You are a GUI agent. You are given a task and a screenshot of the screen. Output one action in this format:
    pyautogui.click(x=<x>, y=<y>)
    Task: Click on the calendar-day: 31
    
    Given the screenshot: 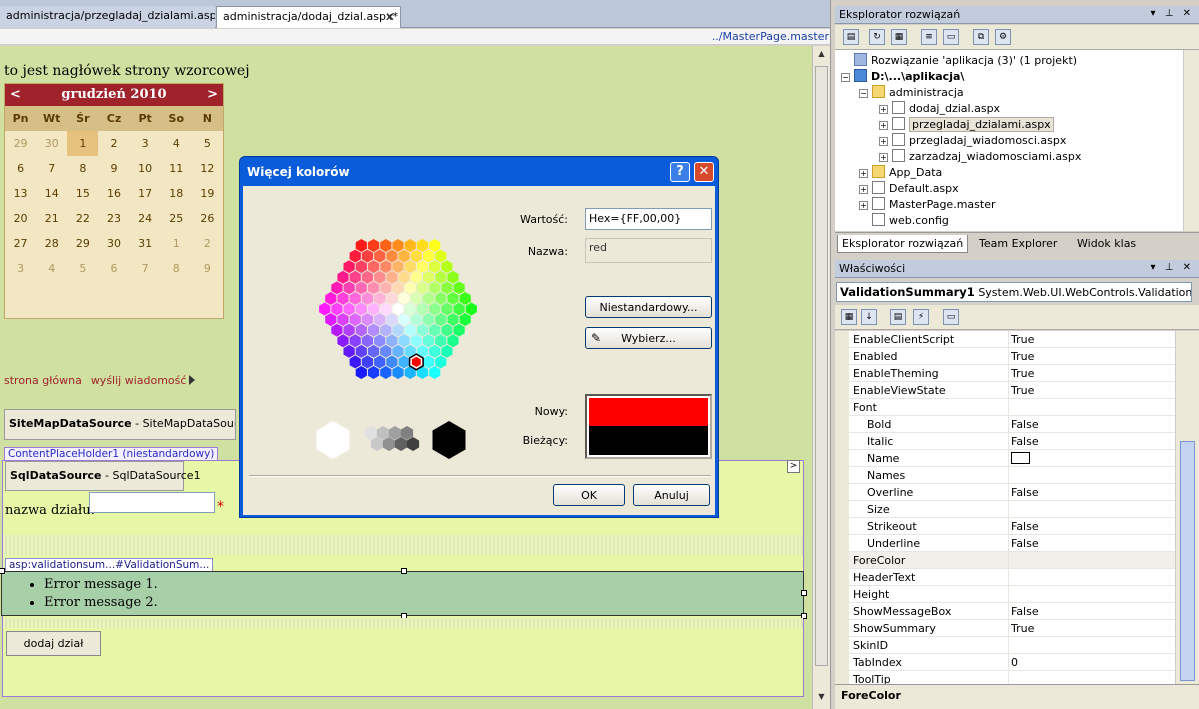 What is the action you would take?
    pyautogui.click(x=145, y=243)
    